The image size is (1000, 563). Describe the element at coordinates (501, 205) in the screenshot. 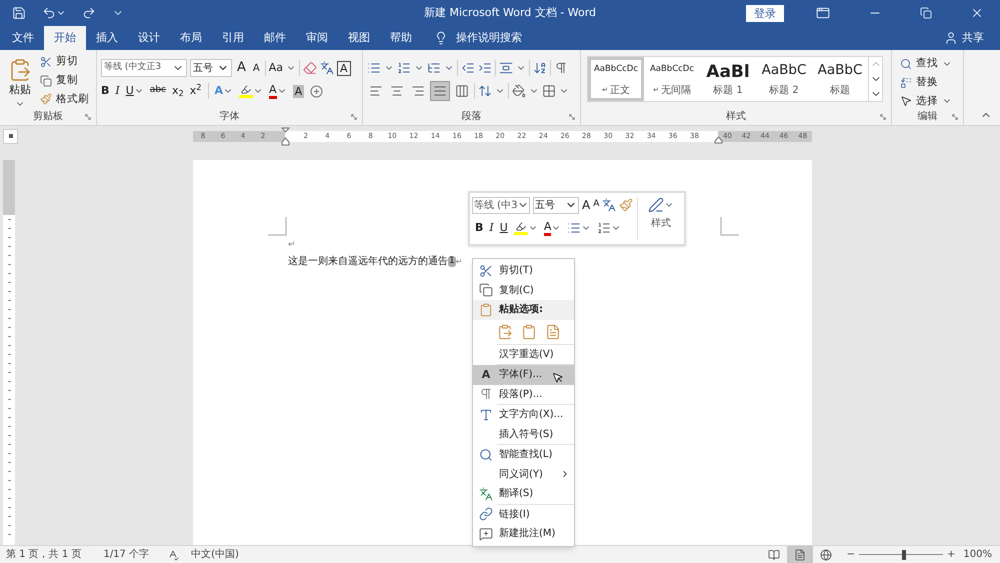

I see `font-name-dropdown: 等线 (中3` at that location.